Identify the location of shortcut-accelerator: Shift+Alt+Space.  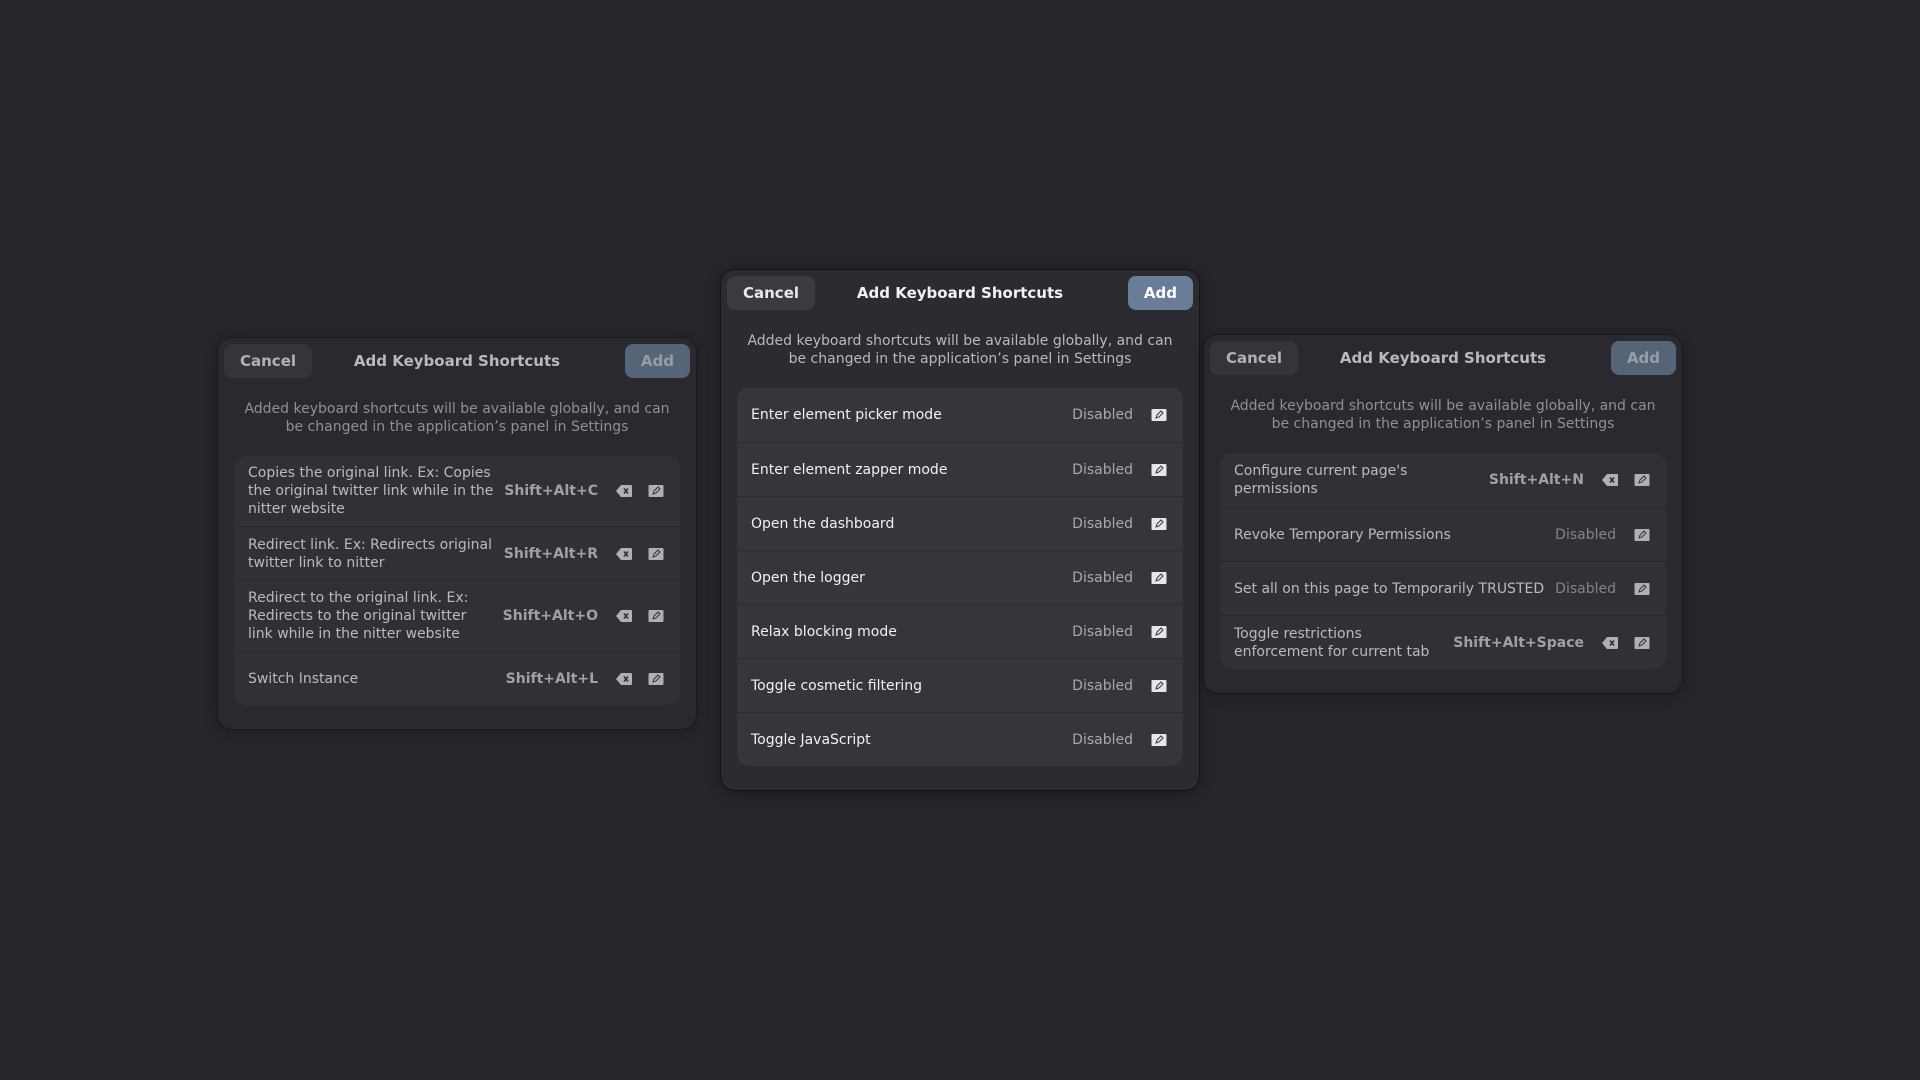
(1518, 642).